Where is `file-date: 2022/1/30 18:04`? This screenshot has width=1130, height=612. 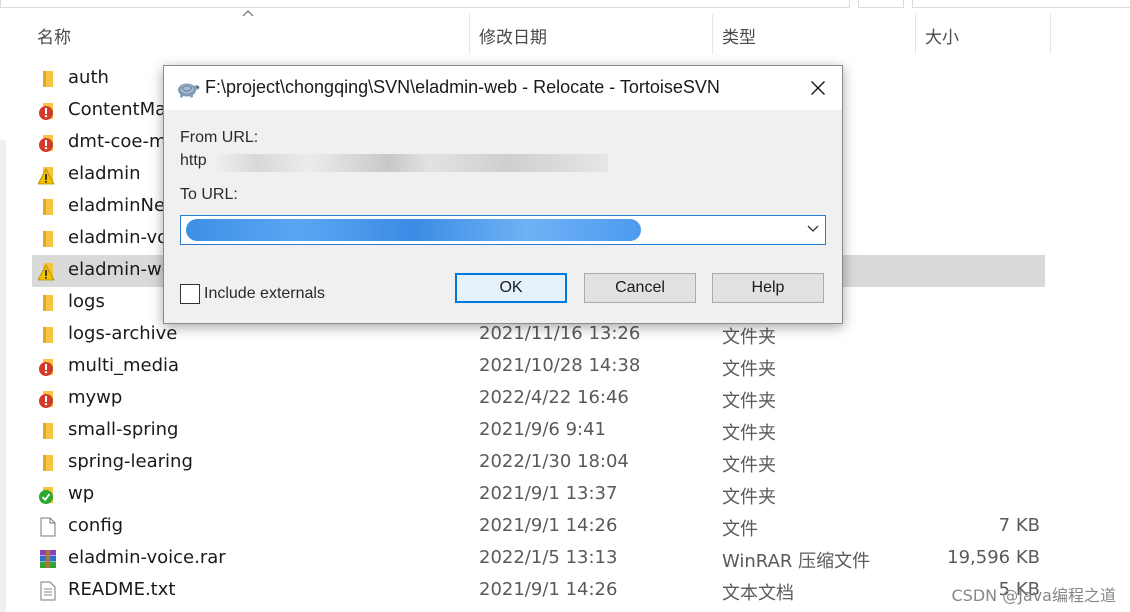 file-date: 2022/1/30 18:04 is located at coordinates (554, 461).